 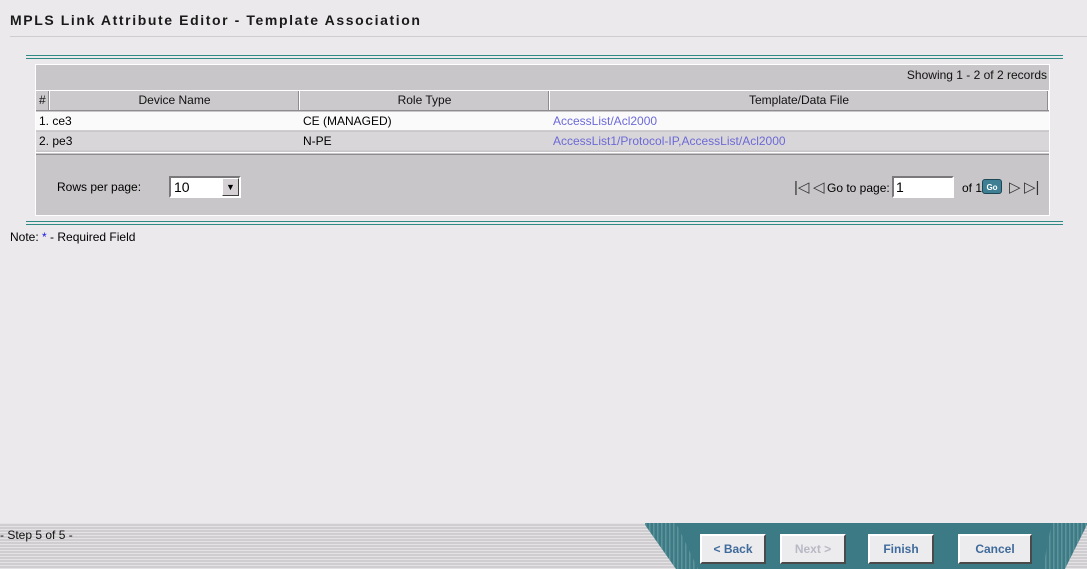 What do you see at coordinates (44, 237) in the screenshot?
I see `required-star-icon: *` at bounding box center [44, 237].